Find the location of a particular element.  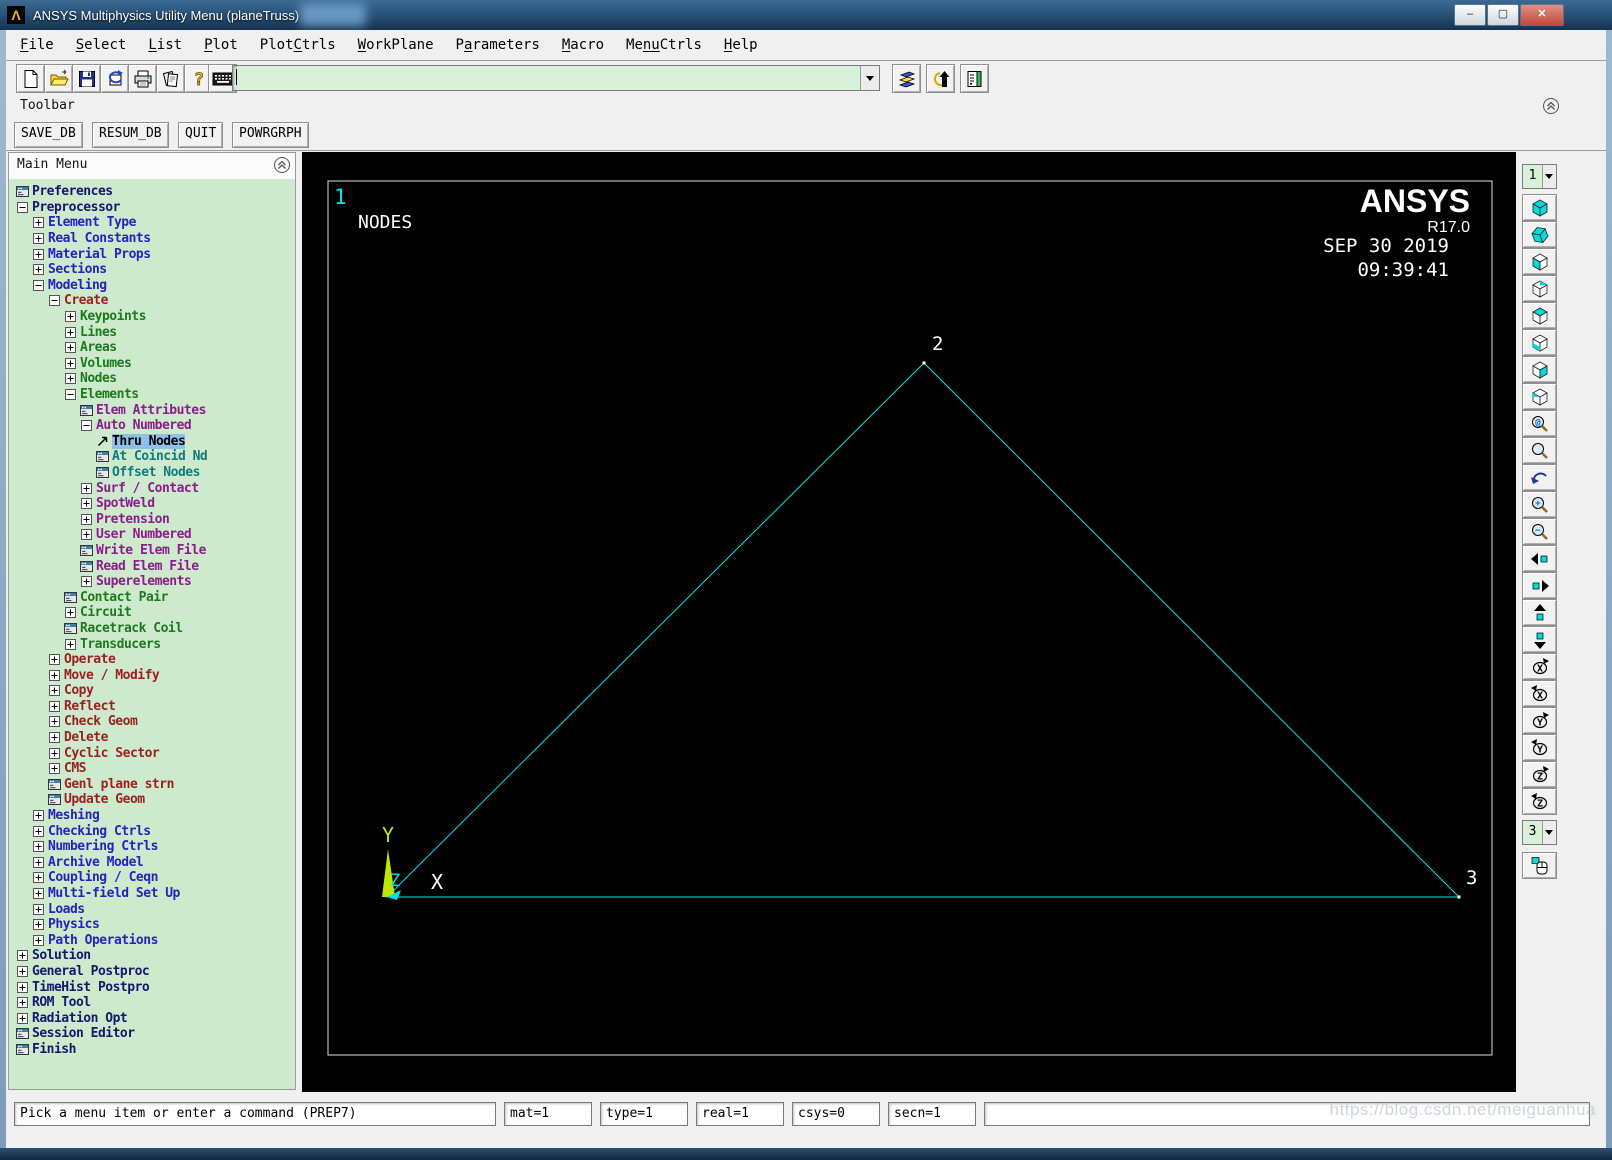

tree-item-physics: Physics is located at coordinates (152, 925).